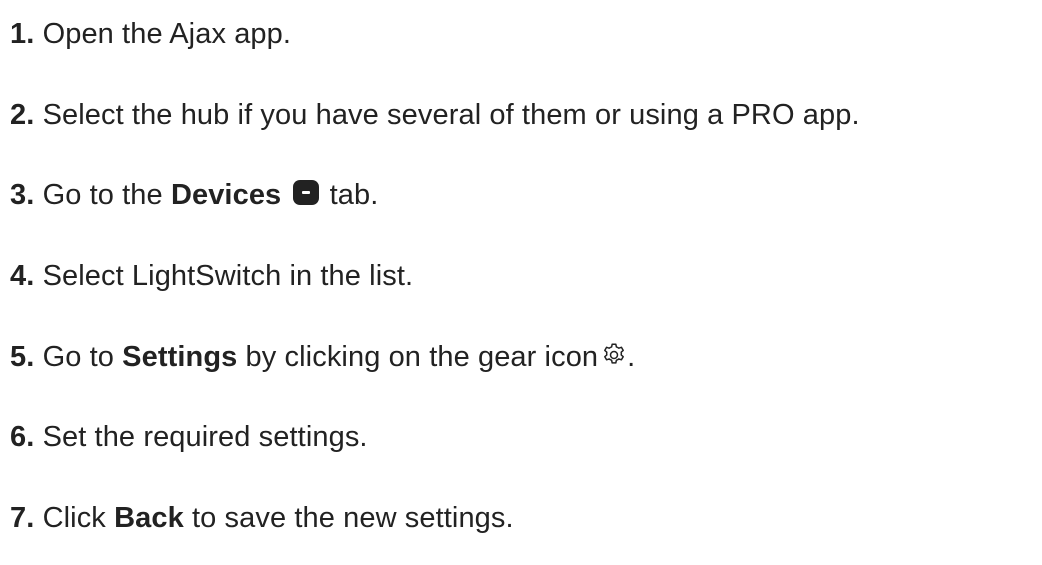 This screenshot has height=565, width=1042. I want to click on step-number: 3., so click(22, 195).